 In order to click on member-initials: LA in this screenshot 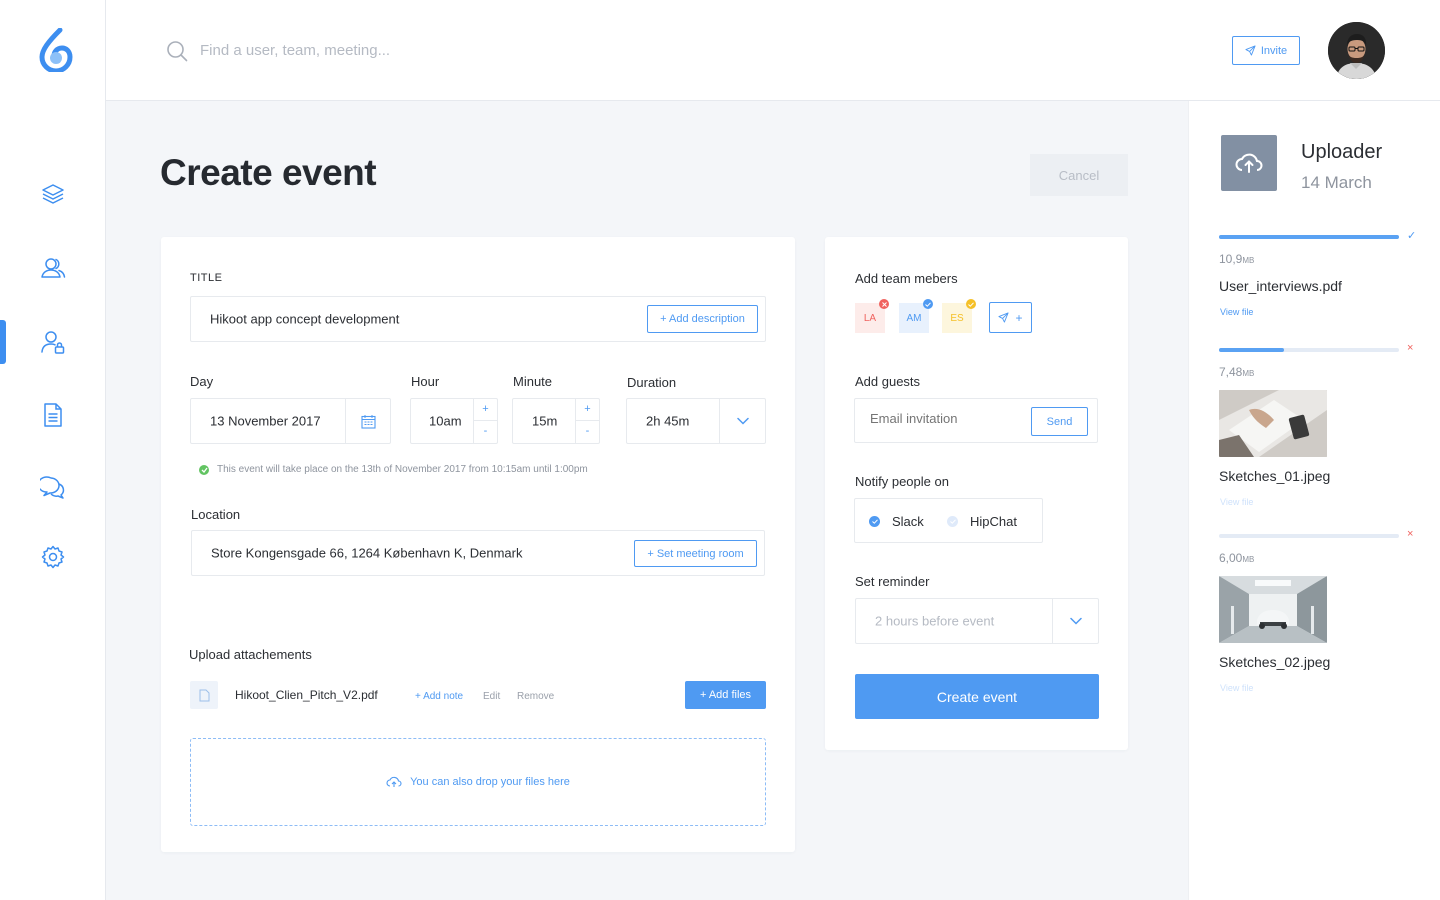, I will do `click(870, 318)`.